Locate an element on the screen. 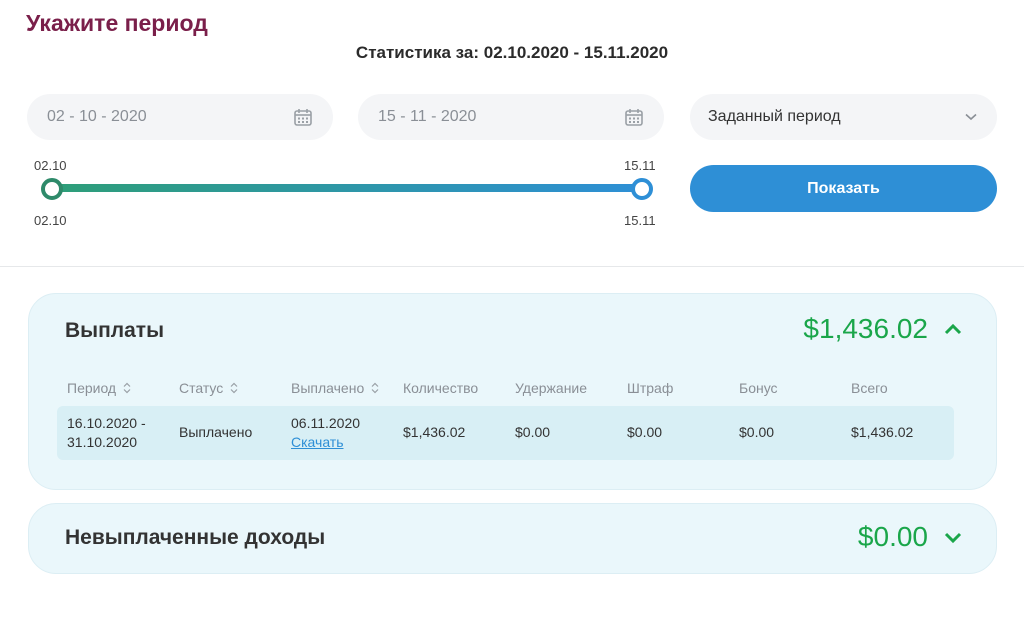 This screenshot has width=1024, height=638. unpaid-total: $0.00 is located at coordinates (892, 536).